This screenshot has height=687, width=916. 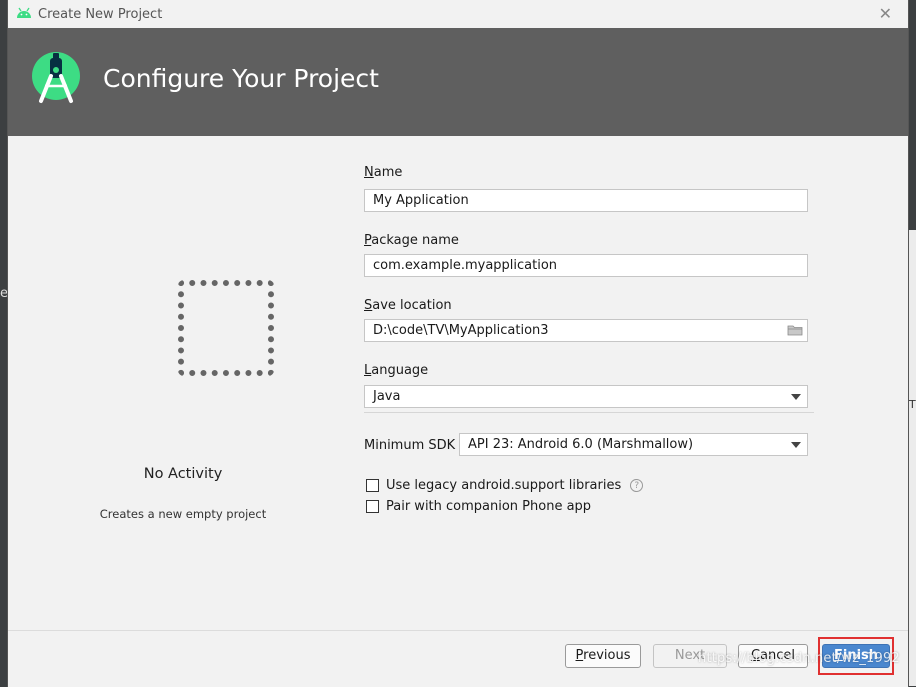 I want to click on legacy-support-label: Use legacy android.support libraries, so click(x=503, y=485).